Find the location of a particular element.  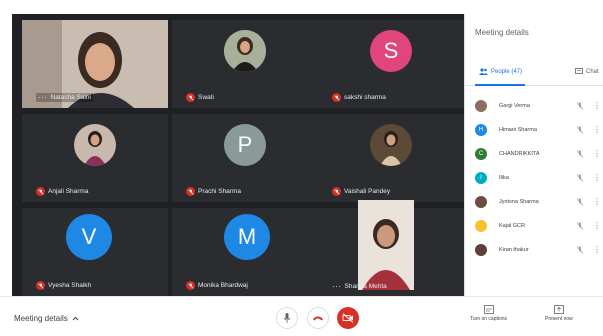

participant-tile: ··· Natasha Saini is located at coordinates (95, 64).